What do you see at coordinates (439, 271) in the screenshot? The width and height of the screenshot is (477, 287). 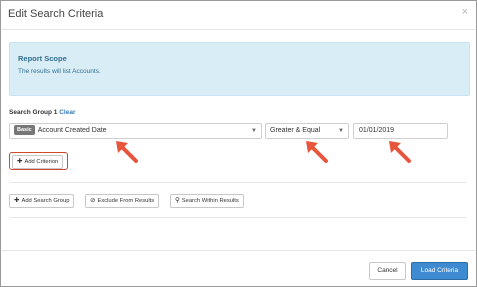 I see `load-criteria-button: Load Criteria` at bounding box center [439, 271].